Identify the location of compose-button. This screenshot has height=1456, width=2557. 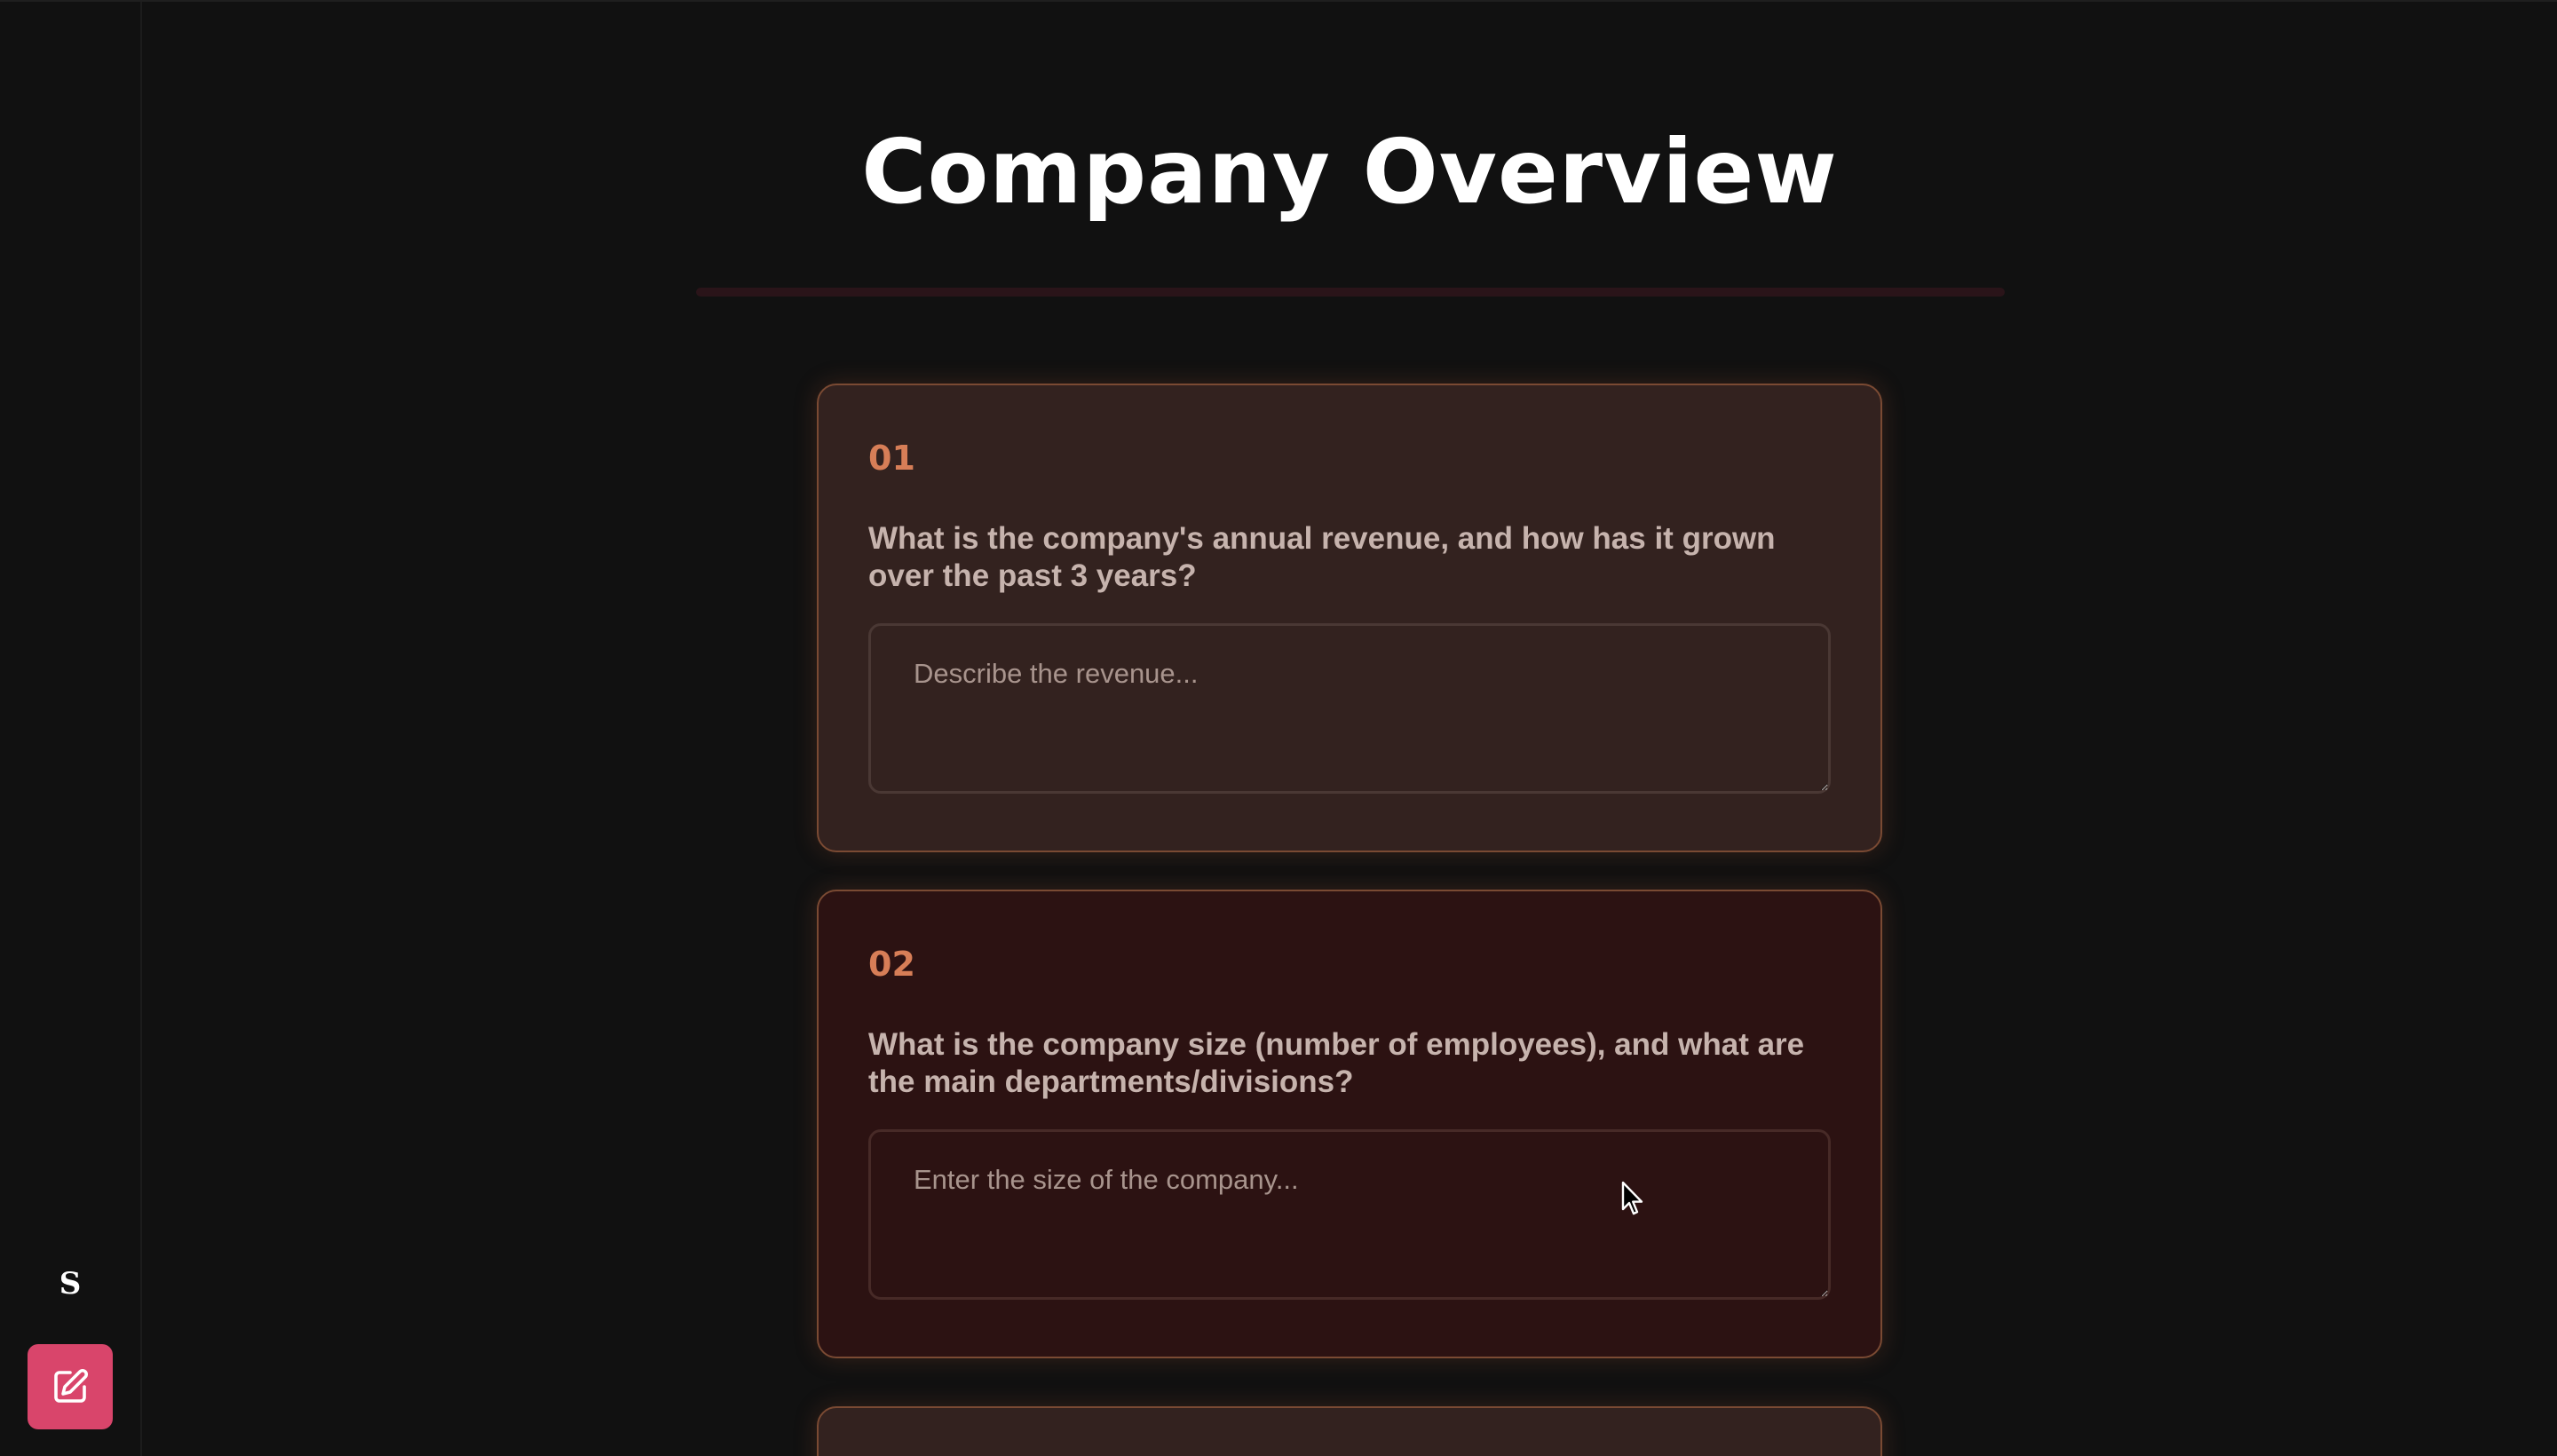
(70, 1386).